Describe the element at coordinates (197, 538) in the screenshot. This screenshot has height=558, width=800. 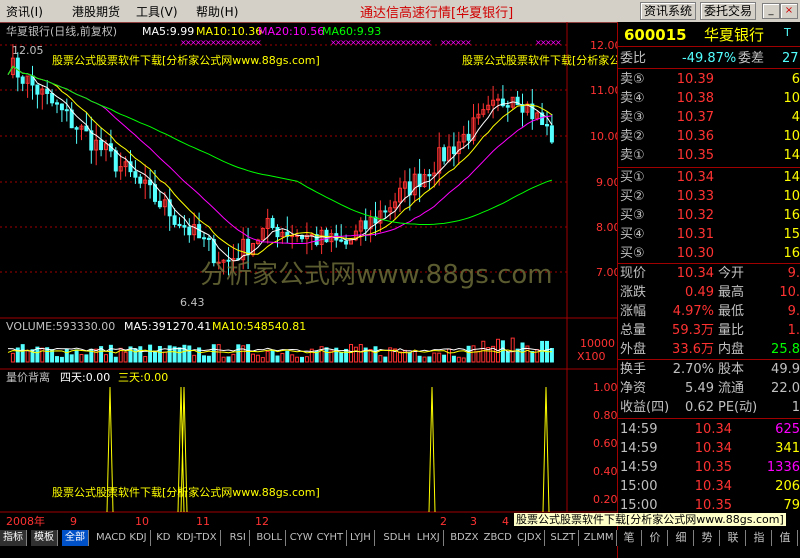
I see `tab-kdj-tdx: KDJ-TDX` at that location.